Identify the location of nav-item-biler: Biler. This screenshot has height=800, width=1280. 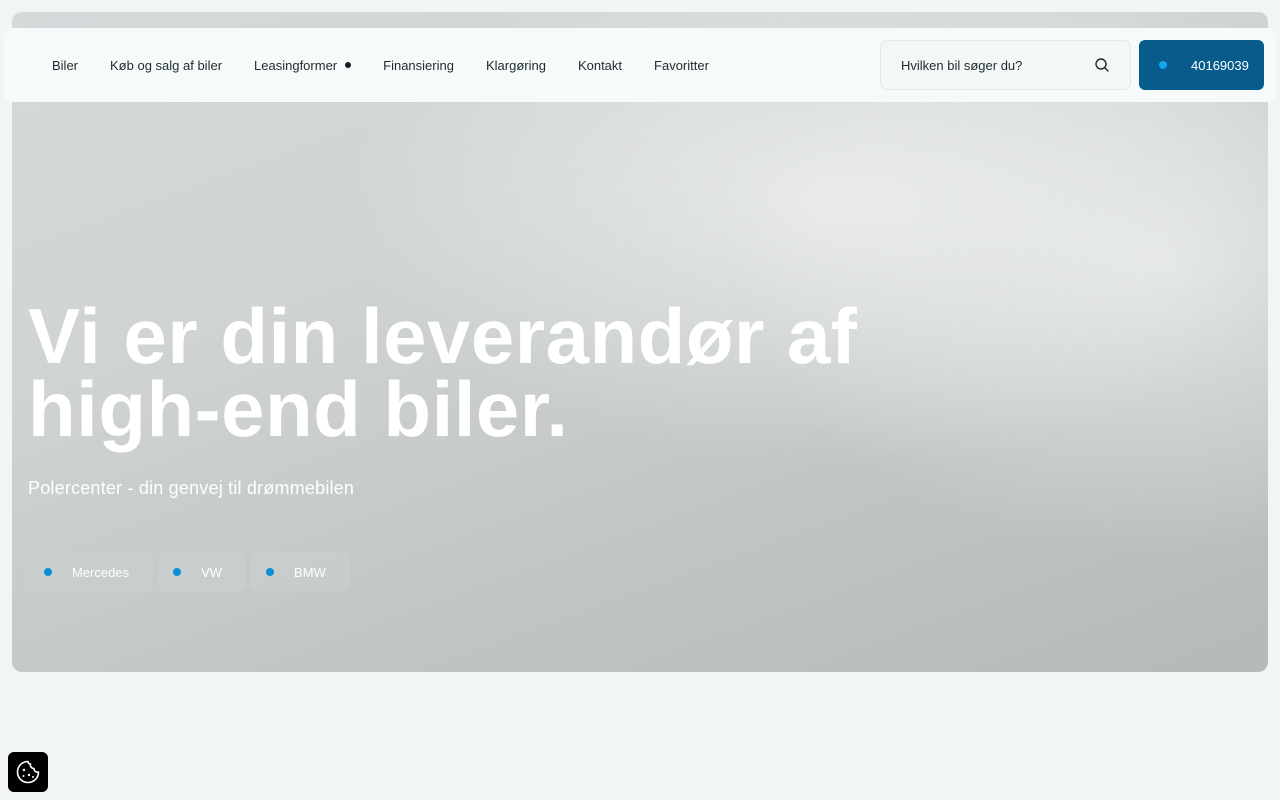
(65, 65).